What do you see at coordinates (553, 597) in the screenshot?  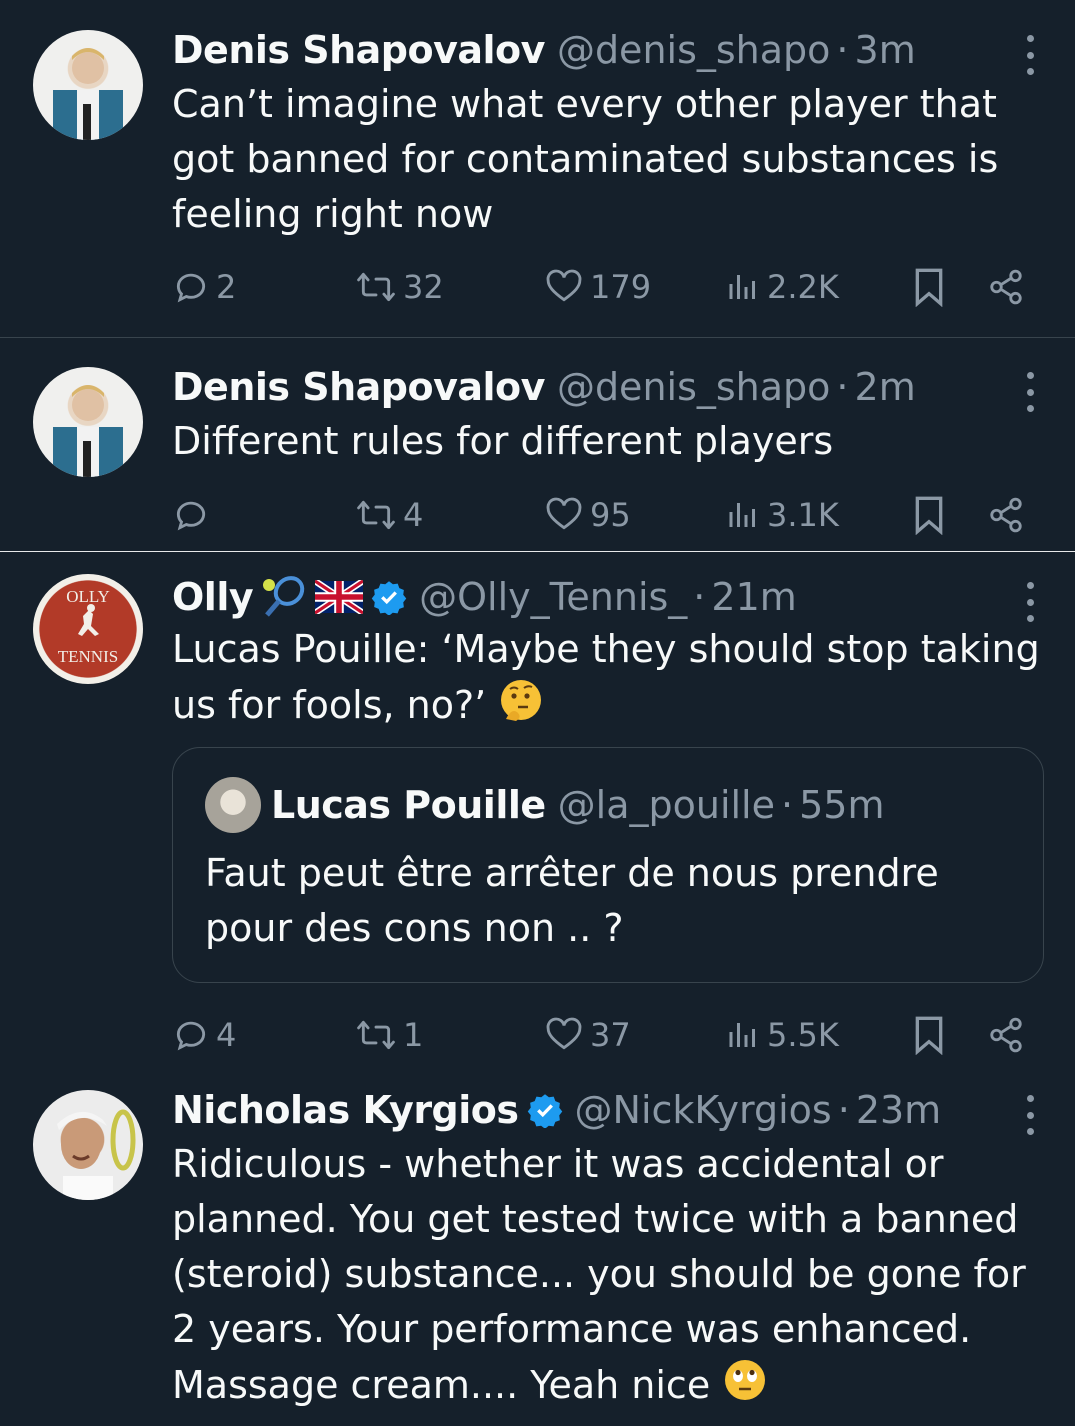 I see `author-handle: @Olly_Tennis_` at bounding box center [553, 597].